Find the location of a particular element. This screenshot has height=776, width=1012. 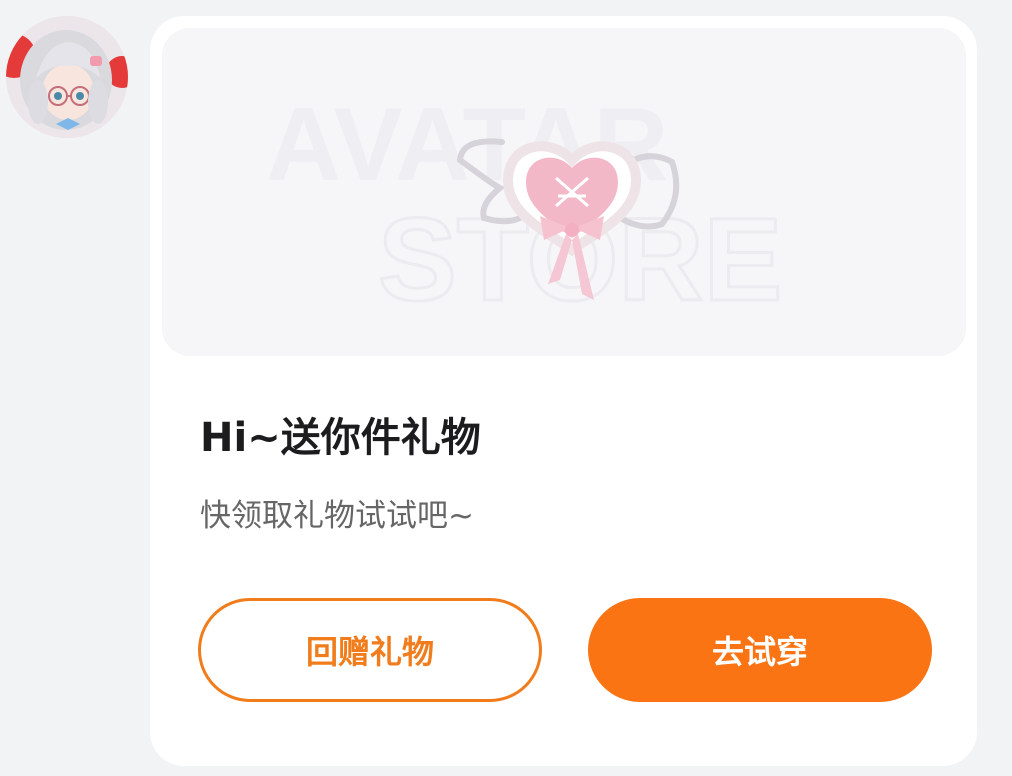

gift-title: Hi~送你件礼物 is located at coordinates (340, 438).